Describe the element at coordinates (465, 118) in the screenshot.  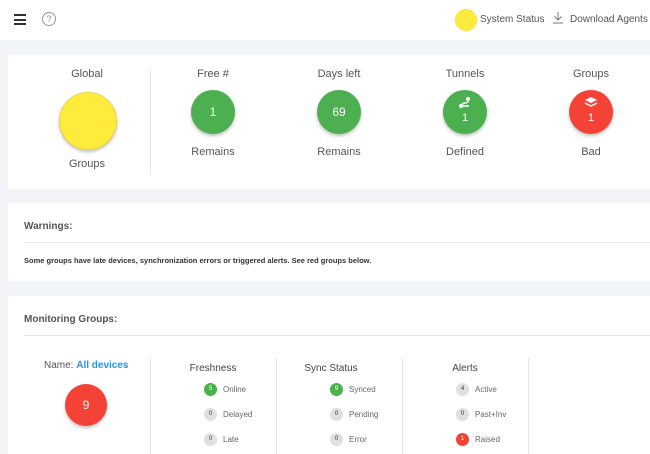
I see `tunnels-value: 1` at that location.